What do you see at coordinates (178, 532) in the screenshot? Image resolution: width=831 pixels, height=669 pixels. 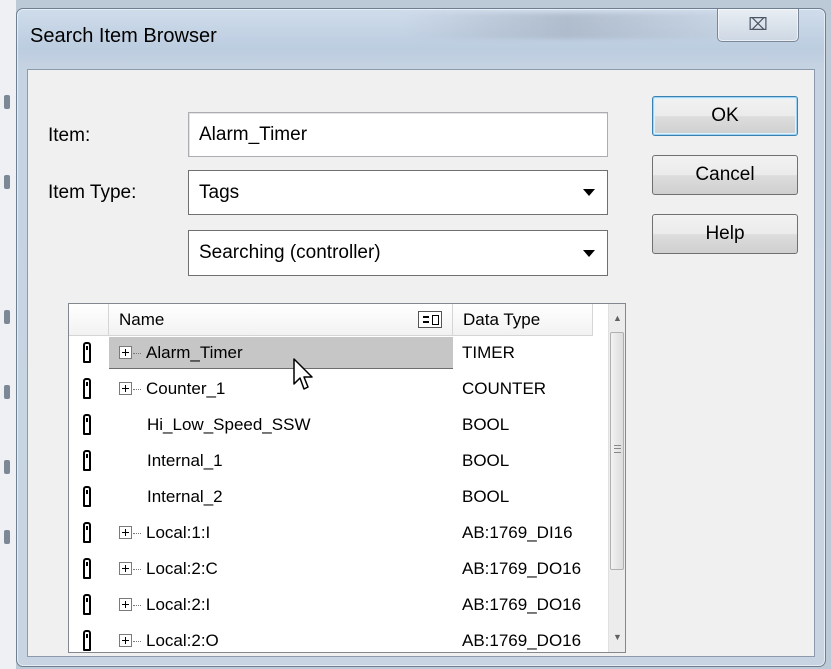 I see `tag-name-cell: Local:1:I` at bounding box center [178, 532].